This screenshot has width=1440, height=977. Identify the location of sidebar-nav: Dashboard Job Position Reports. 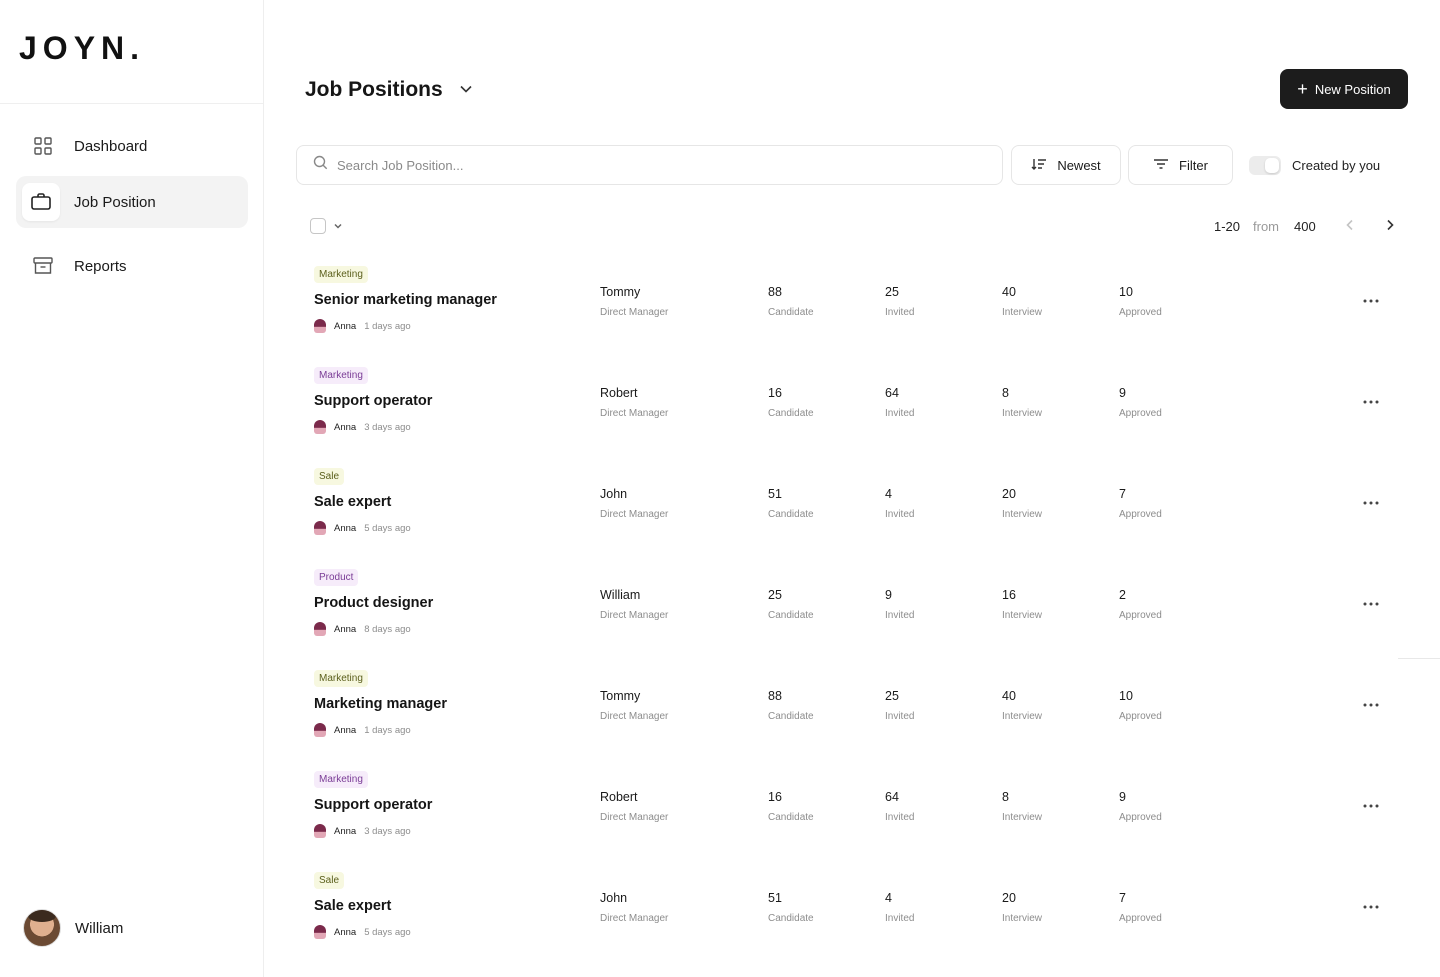
(132, 208).